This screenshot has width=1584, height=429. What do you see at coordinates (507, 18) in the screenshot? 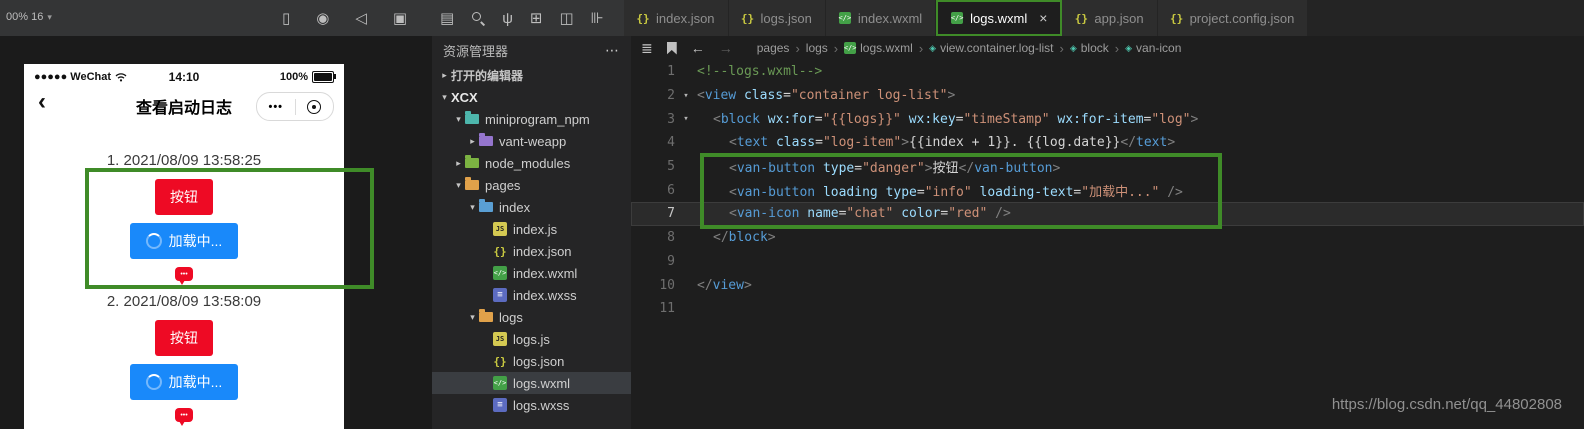
I see `git-branch-icon: ψ` at bounding box center [507, 18].